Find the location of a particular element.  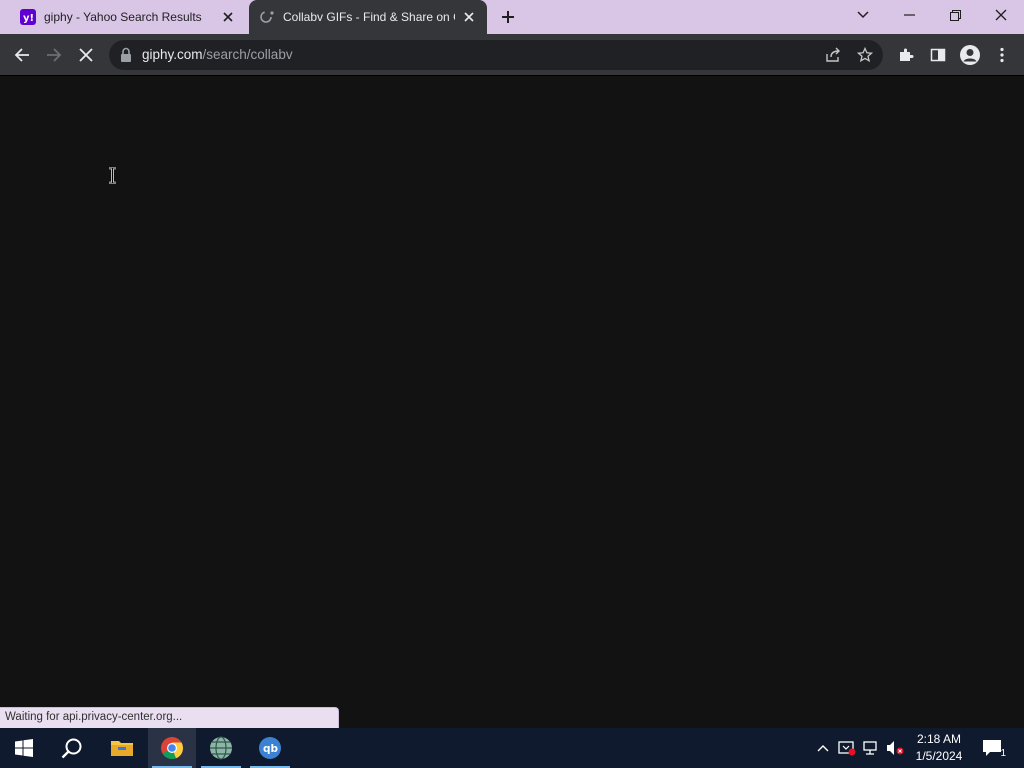

minimize-button is located at coordinates (909, 15).